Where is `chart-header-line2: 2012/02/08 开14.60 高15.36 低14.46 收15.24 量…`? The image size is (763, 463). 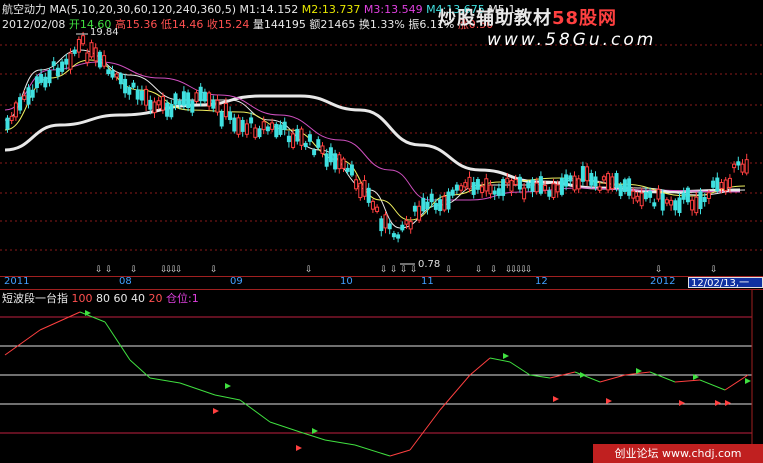 chart-header-line2: 2012/02/08 开14.60 高15.36 低14.46 收15.24 量… is located at coordinates (247, 24).